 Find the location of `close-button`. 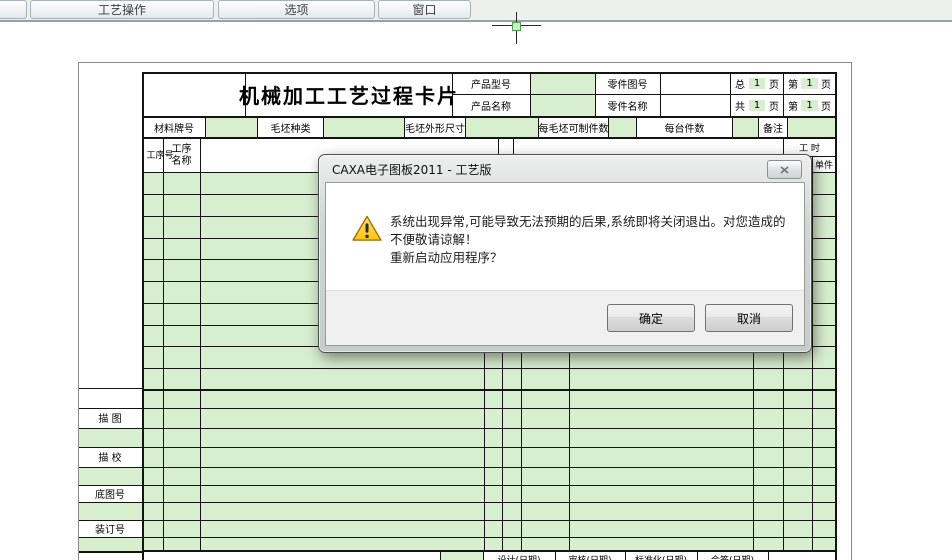

close-button is located at coordinates (784, 169).